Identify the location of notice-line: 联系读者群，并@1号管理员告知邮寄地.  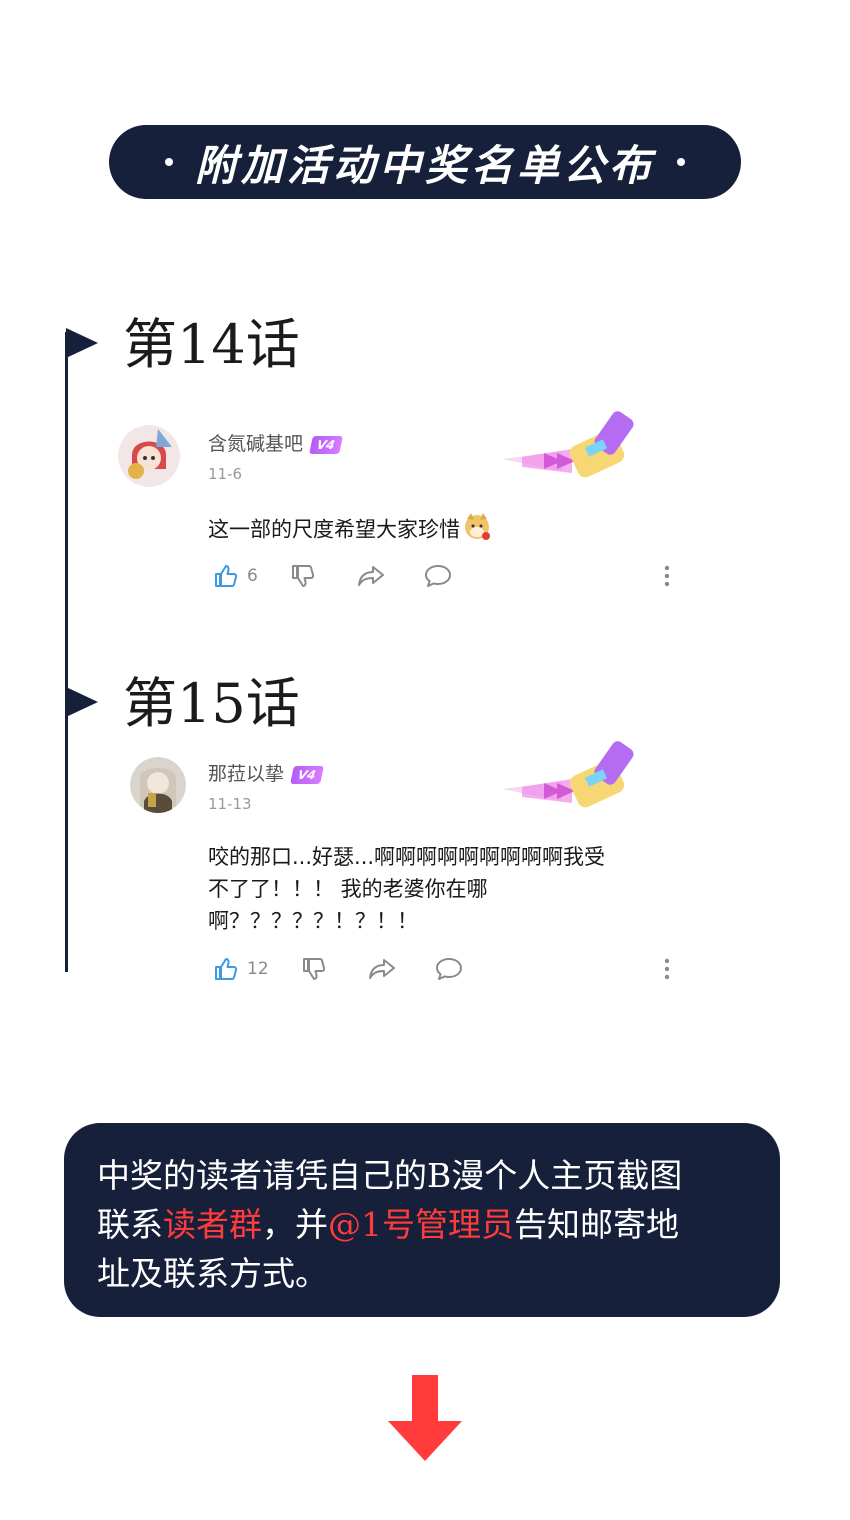
(423, 1224).